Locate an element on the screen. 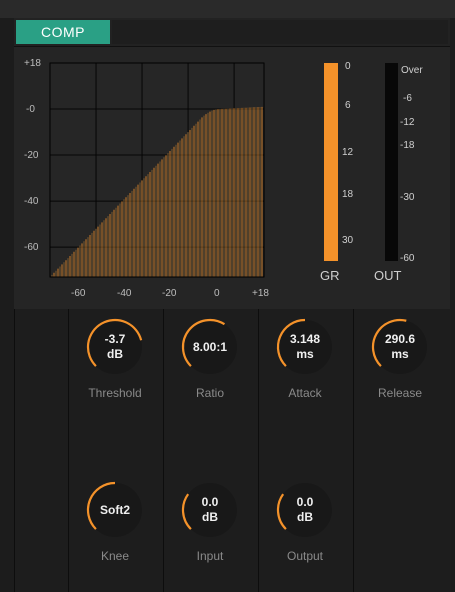  ratio-value: 8.00:1 is located at coordinates (210, 347).